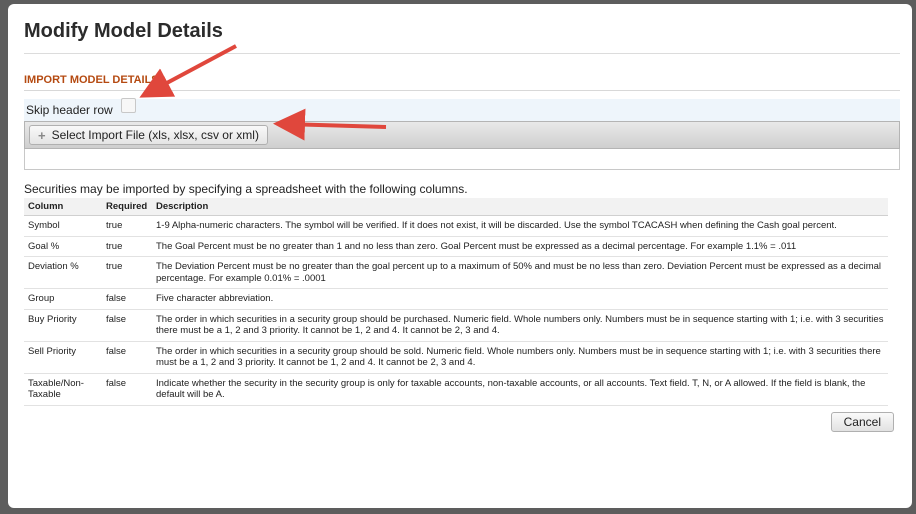 The height and width of the screenshot is (514, 916). I want to click on row-column: Goal %, so click(63, 246).